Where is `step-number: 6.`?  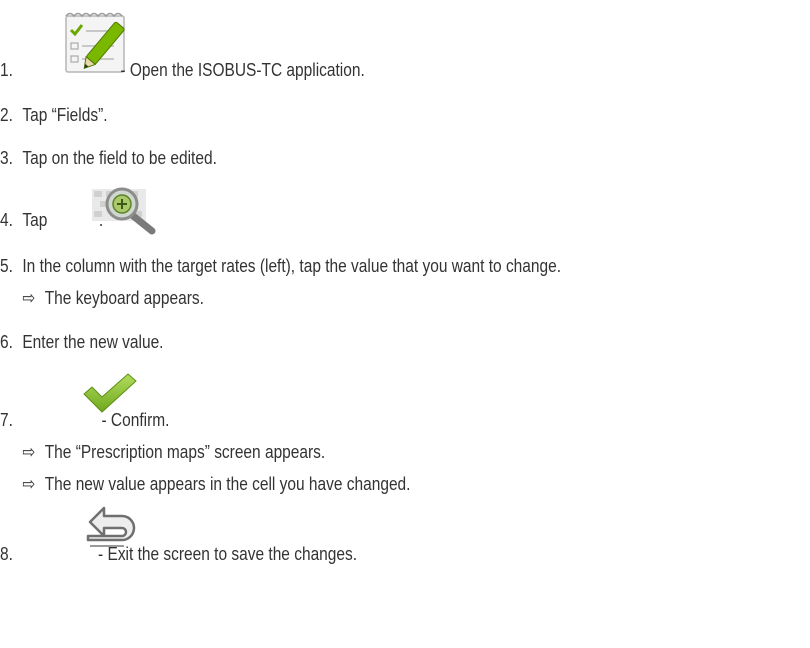
step-number: 6. is located at coordinates (6, 342).